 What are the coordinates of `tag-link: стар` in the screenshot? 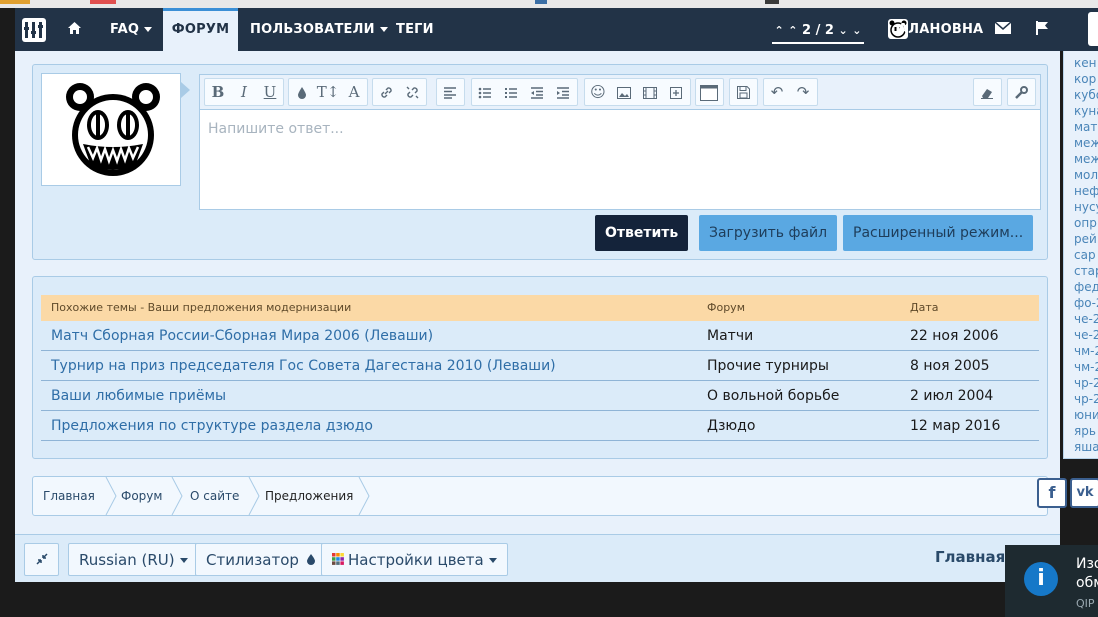 It's located at (1081, 271).